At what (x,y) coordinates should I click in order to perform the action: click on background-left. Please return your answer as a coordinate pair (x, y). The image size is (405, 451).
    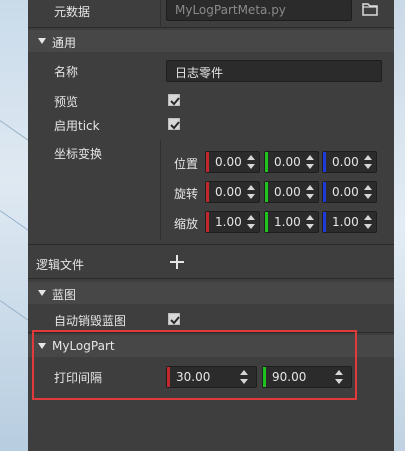
    Looking at the image, I should click on (17, 225).